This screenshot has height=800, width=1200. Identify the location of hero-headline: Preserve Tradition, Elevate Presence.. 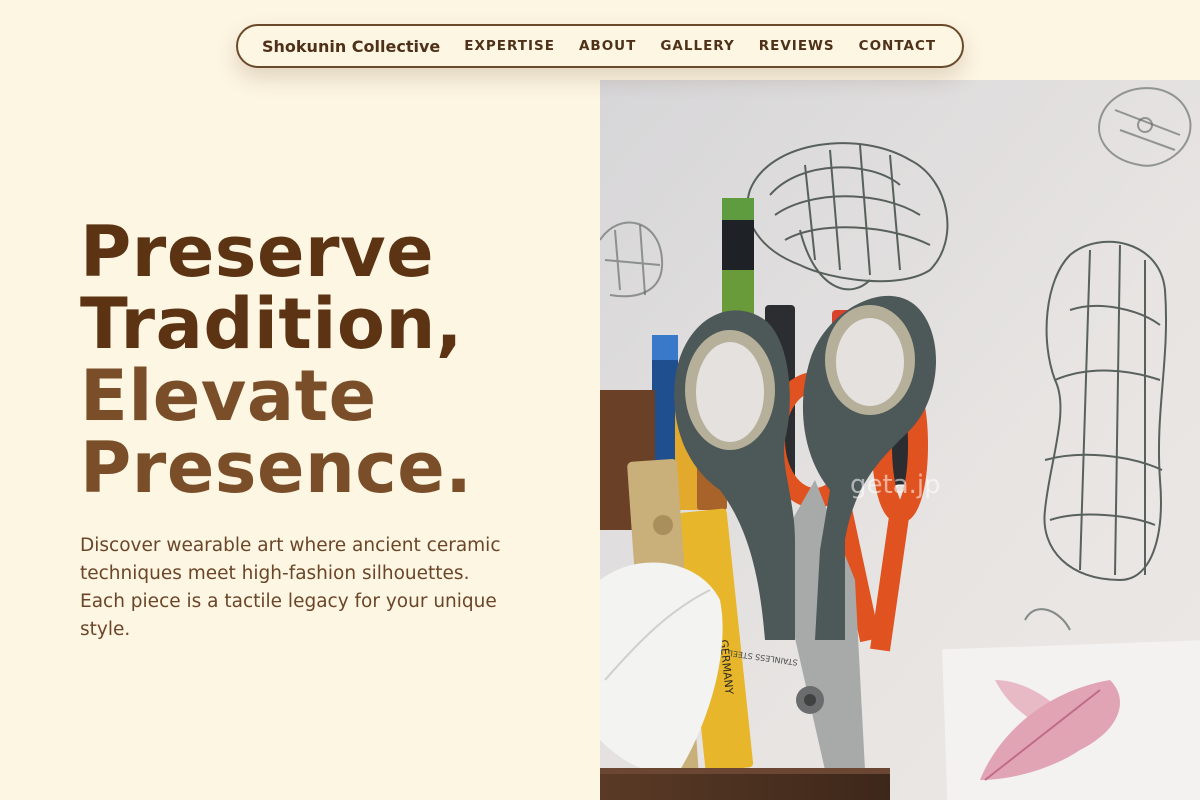
(320, 360).